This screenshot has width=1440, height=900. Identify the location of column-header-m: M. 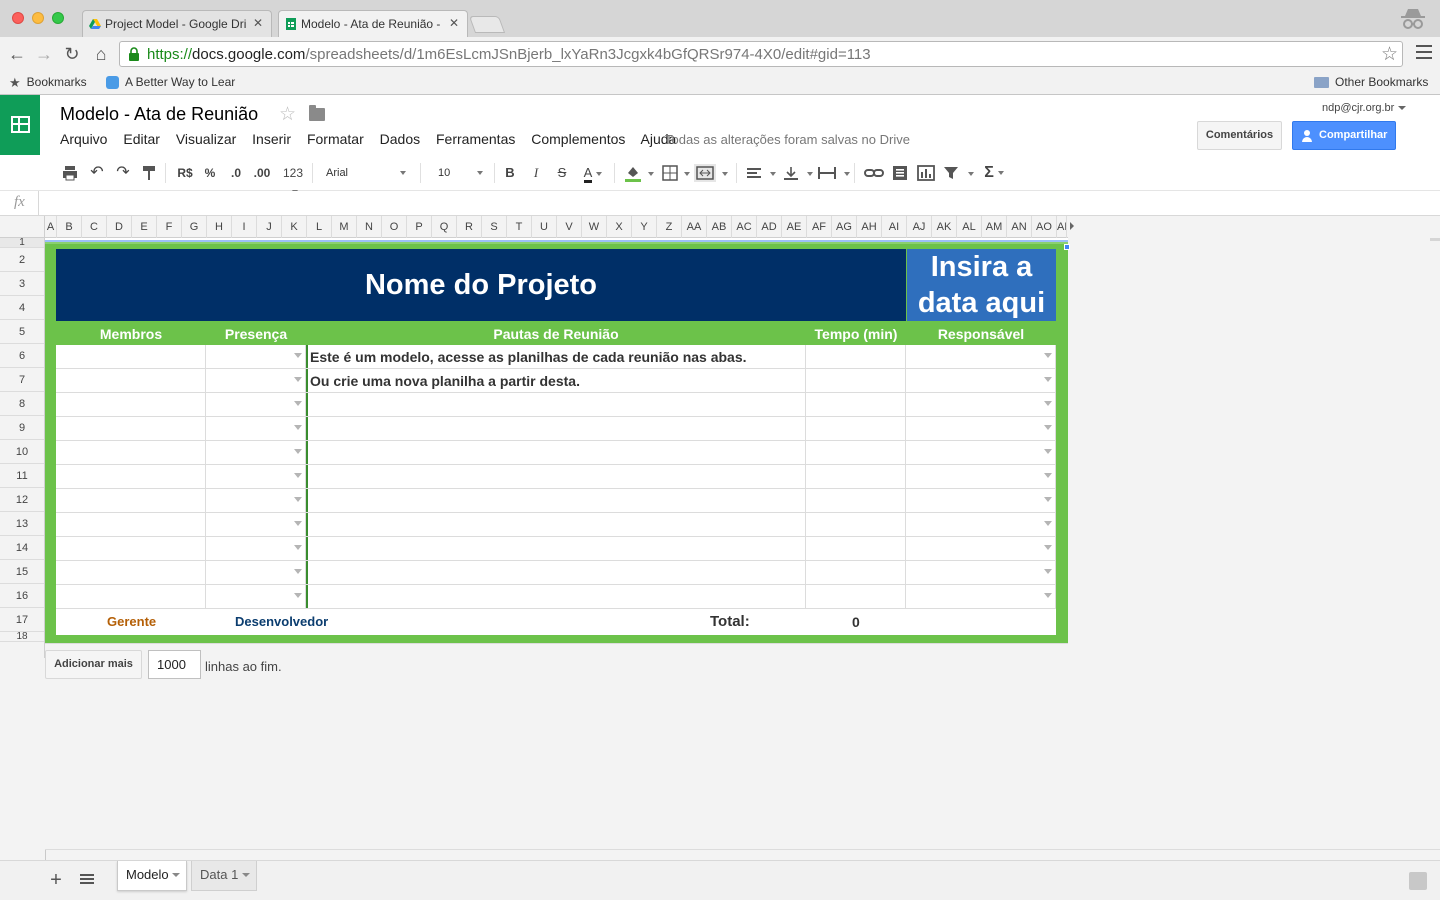
(344, 227).